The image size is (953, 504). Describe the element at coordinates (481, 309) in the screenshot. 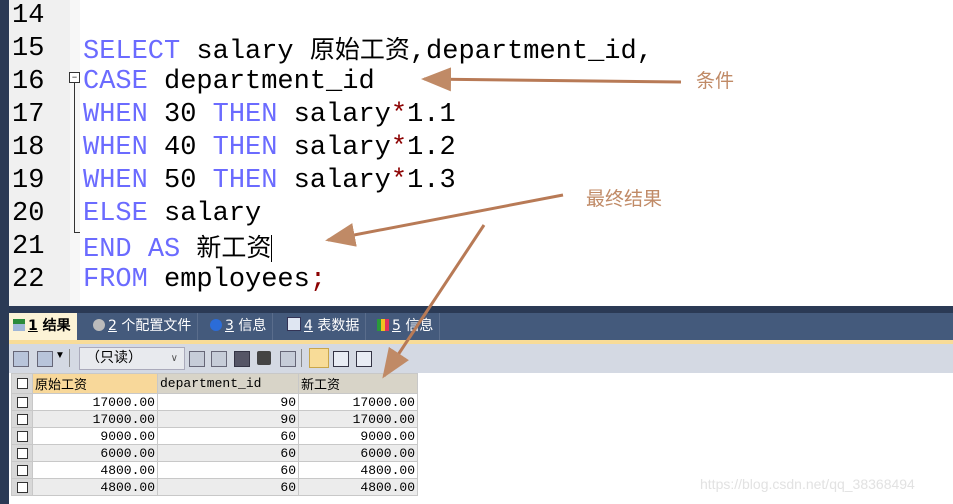

I see `pane-divider` at that location.